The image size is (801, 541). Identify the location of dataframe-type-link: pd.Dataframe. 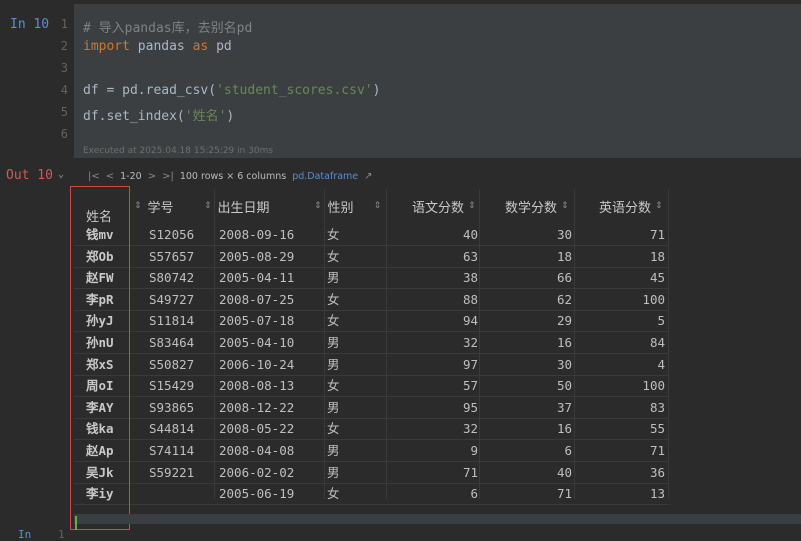
(325, 176).